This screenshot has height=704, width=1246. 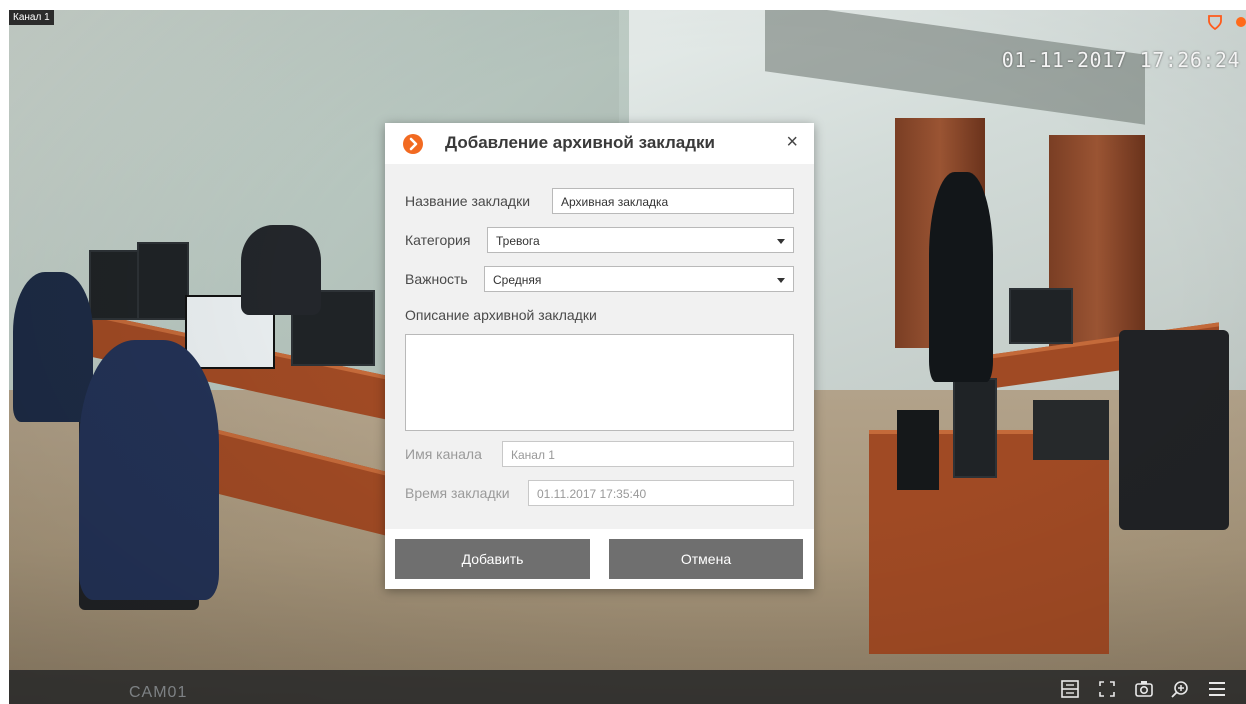 I want to click on bookmark-time-field: 01.11.2017 17:35:40, so click(x=661, y=493).